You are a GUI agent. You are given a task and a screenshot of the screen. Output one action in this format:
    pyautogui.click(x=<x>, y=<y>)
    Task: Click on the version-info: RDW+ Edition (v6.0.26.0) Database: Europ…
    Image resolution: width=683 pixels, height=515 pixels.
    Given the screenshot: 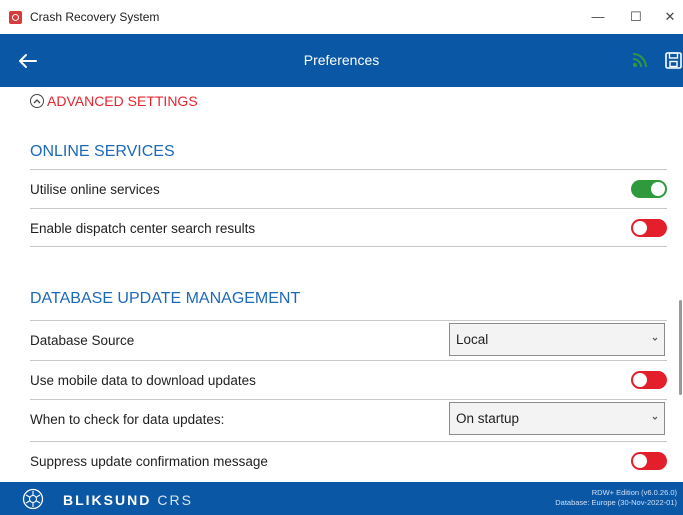 What is the action you would take?
    pyautogui.click(x=616, y=498)
    